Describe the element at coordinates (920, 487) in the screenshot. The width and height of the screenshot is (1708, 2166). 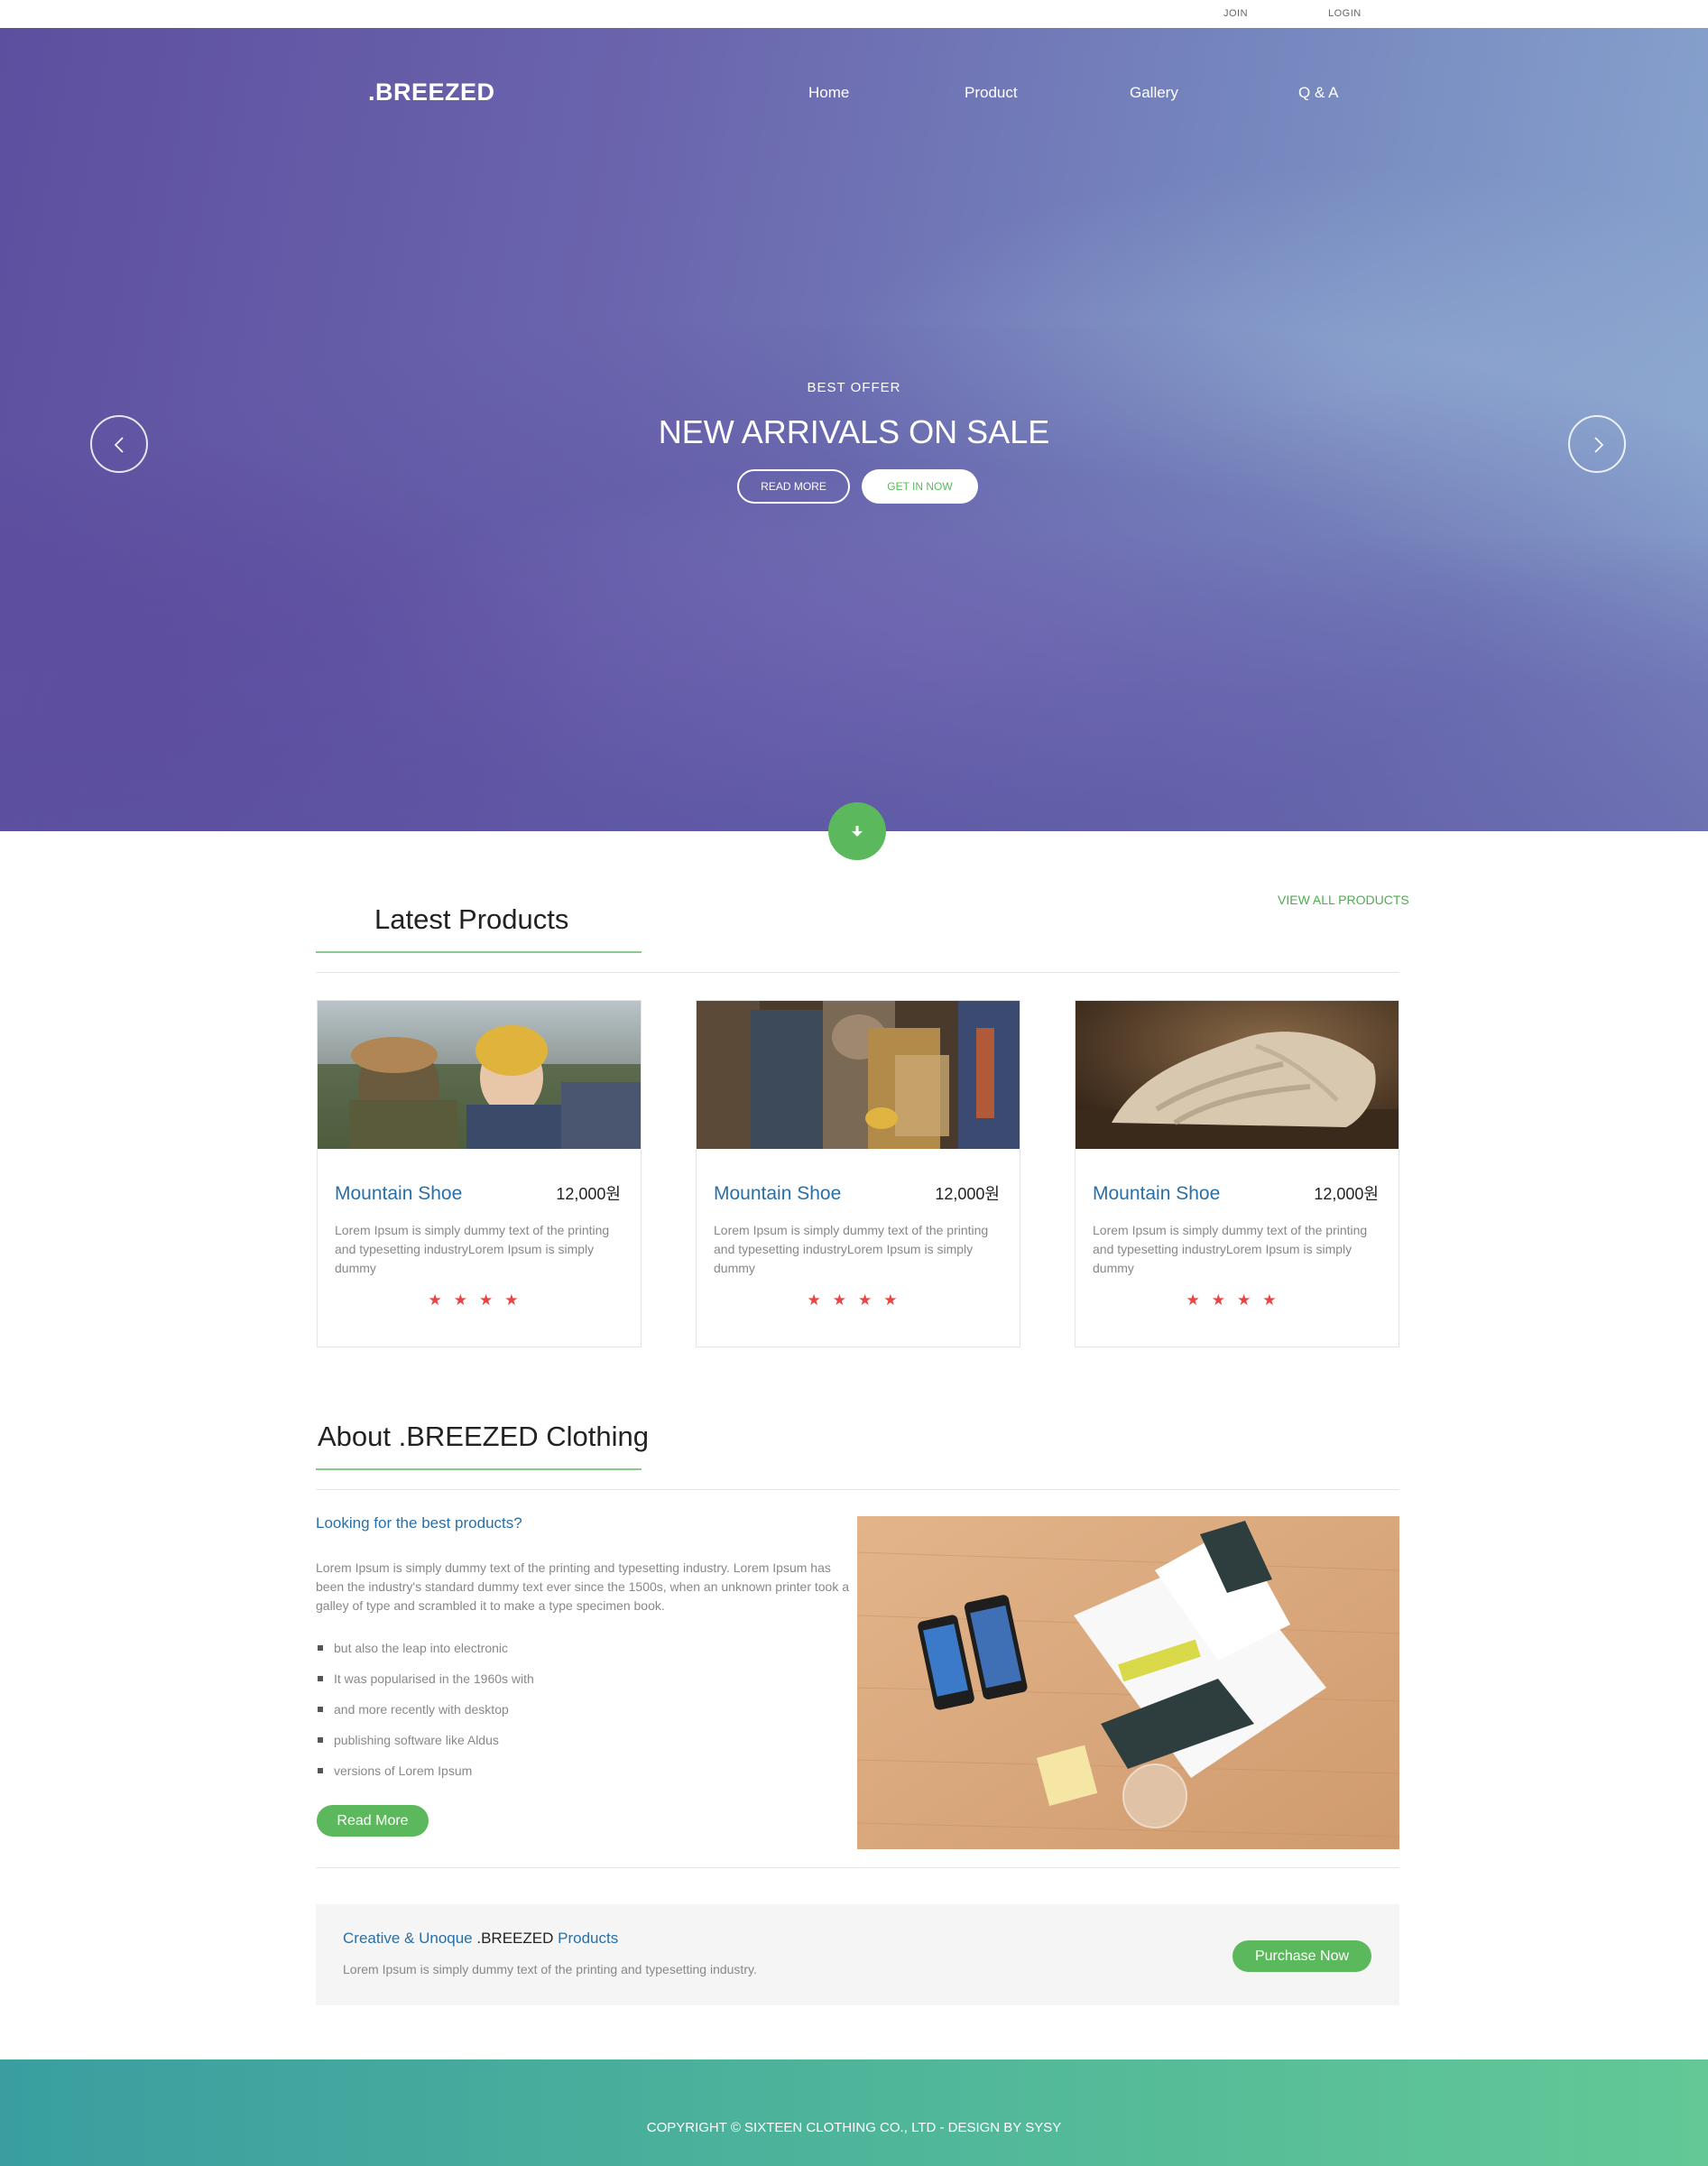
I see `hero-get-in-now-button: GET IN NOW` at that location.